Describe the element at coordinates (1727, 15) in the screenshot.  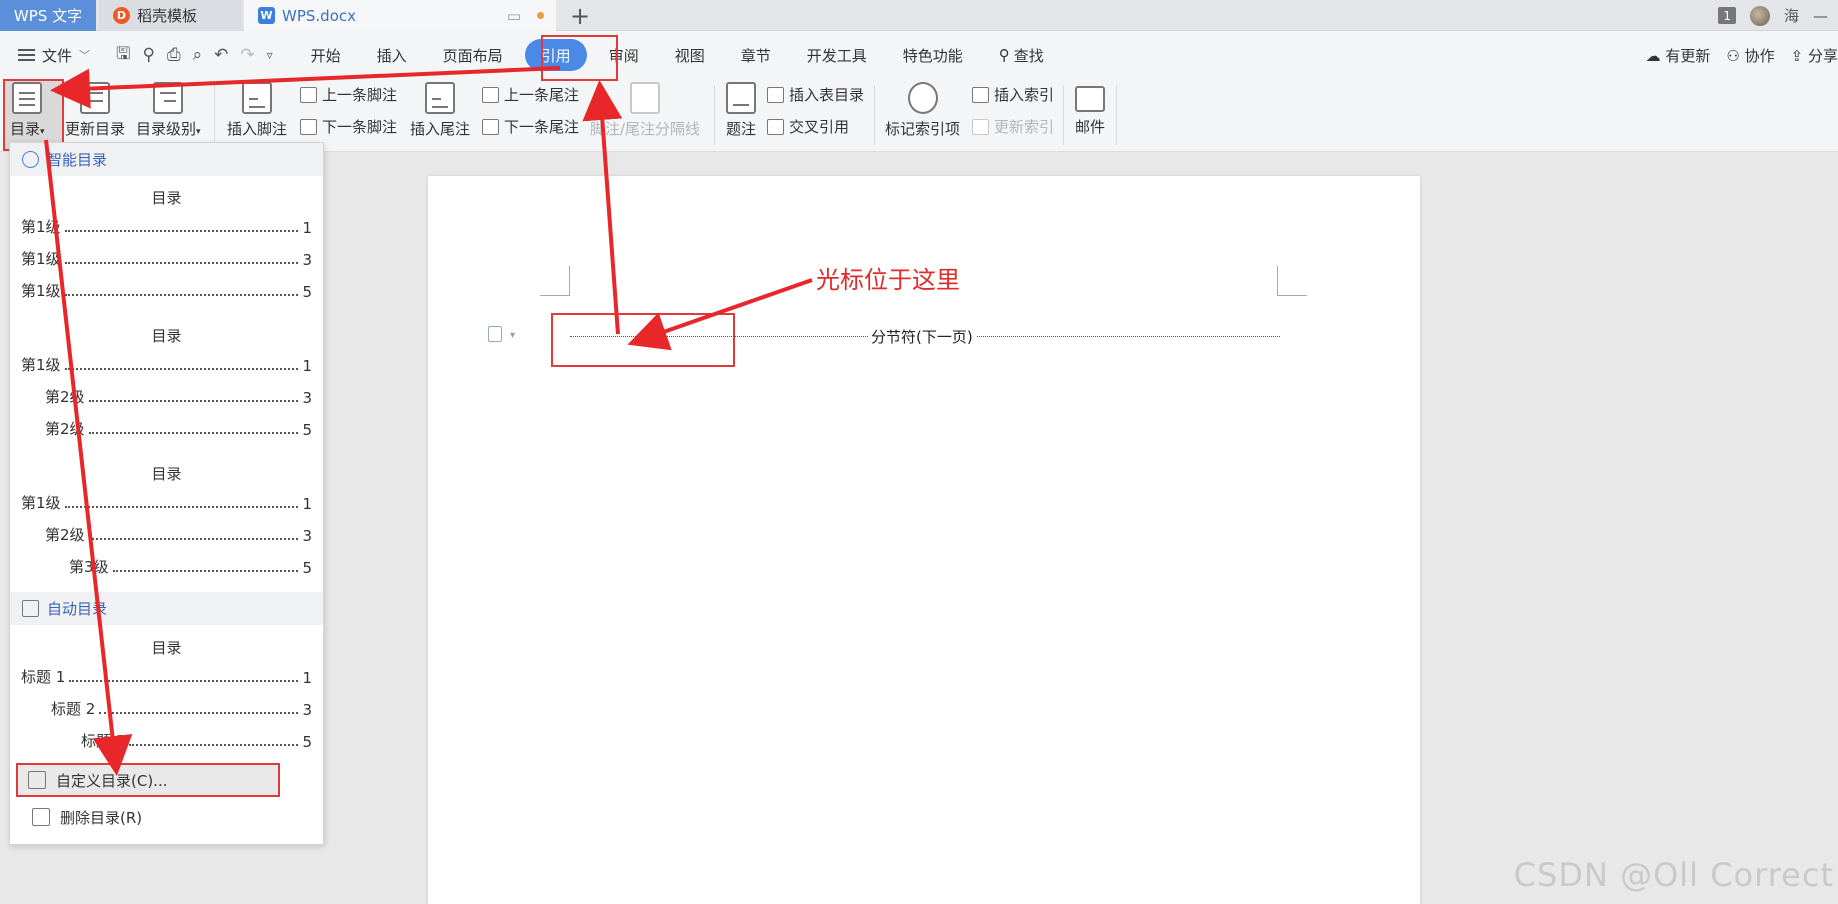
I see `window-count-badge: 1` at that location.